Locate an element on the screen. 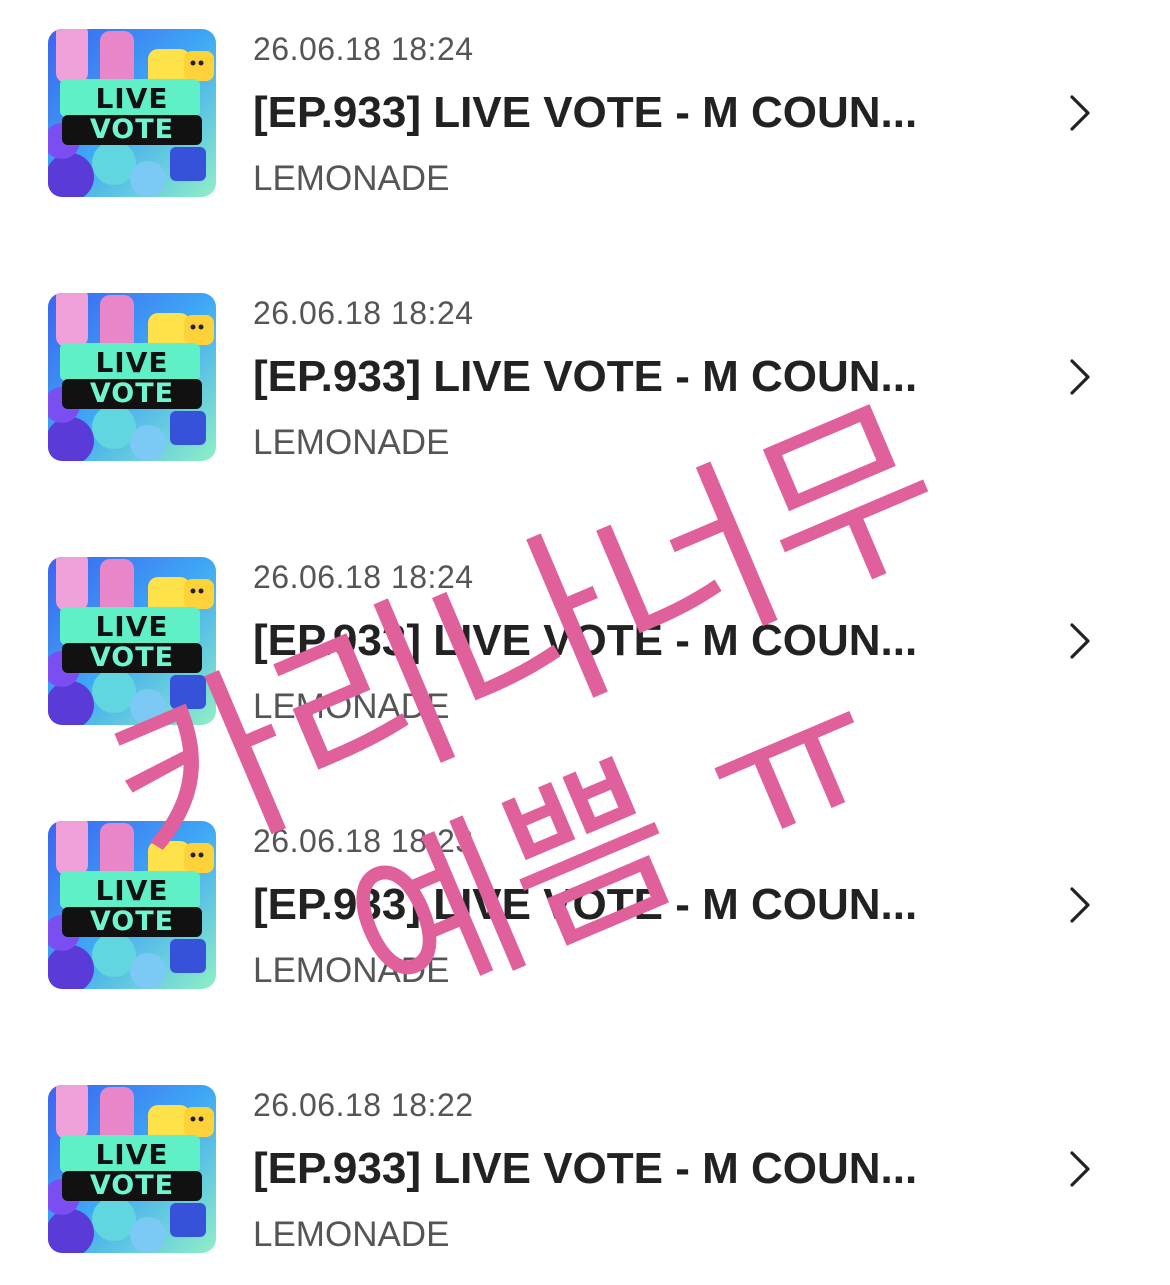 Image resolution: width=1170 pixels, height=1285 pixels. item-date: 26.06.18 18:23 is located at coordinates (363, 841).